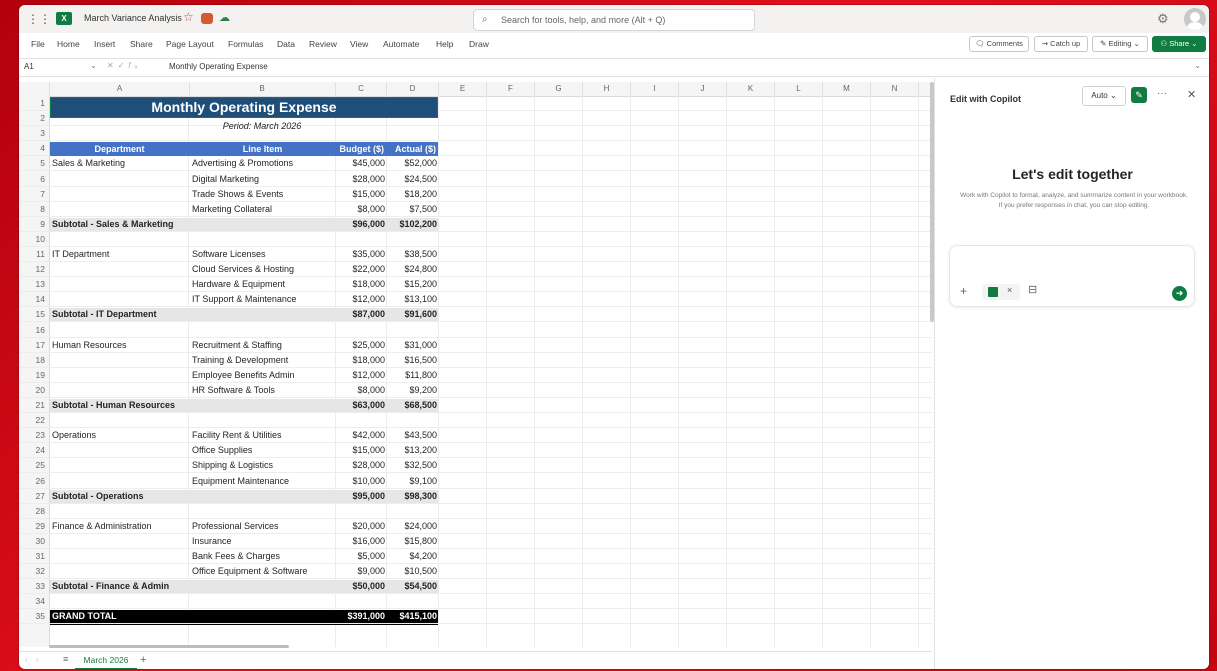 The image size is (1217, 671). I want to click on cell-d: $54,500, so click(413, 586).